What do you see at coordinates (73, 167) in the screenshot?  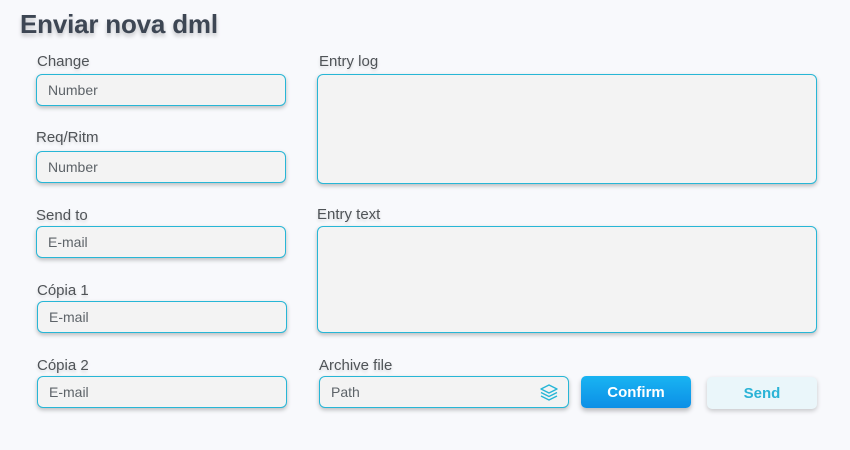 I see `req-ritm-placeholder: Number` at bounding box center [73, 167].